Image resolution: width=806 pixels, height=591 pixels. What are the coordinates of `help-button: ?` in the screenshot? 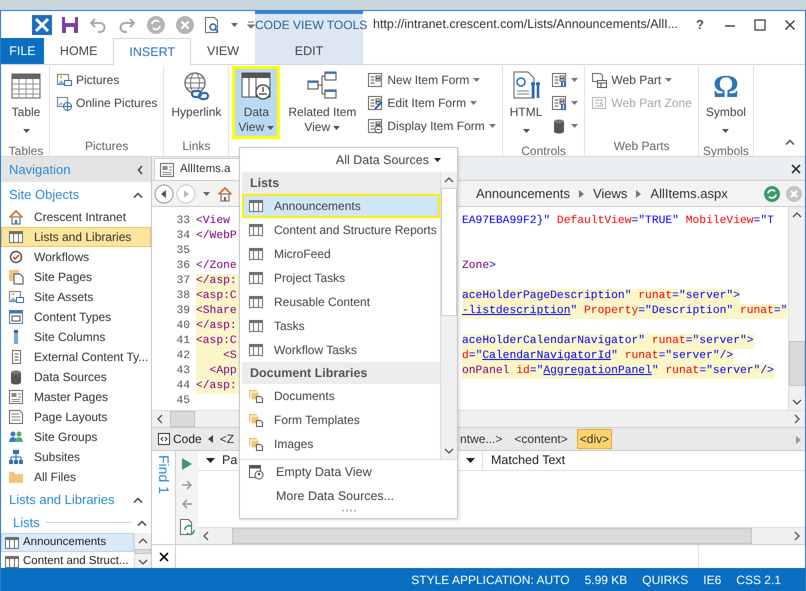 It's located at (700, 24).